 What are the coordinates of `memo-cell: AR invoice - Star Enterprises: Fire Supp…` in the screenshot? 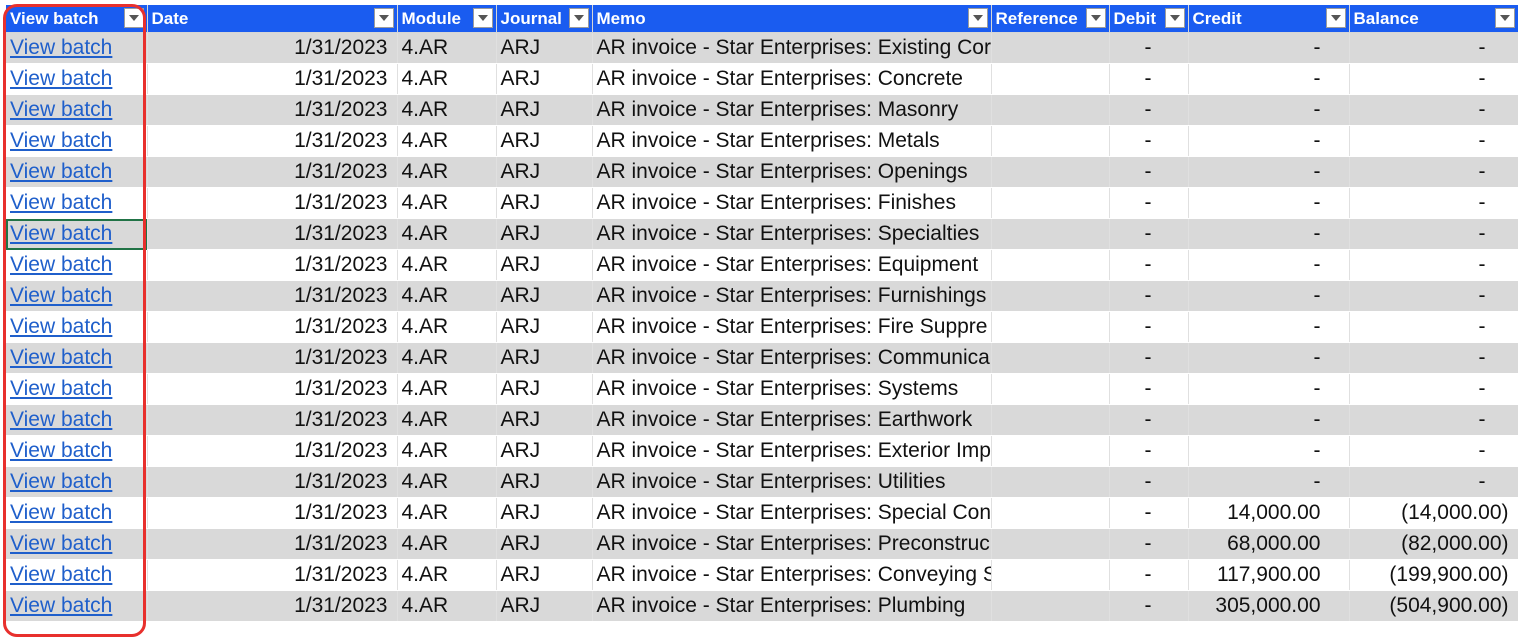 It's located at (792, 327).